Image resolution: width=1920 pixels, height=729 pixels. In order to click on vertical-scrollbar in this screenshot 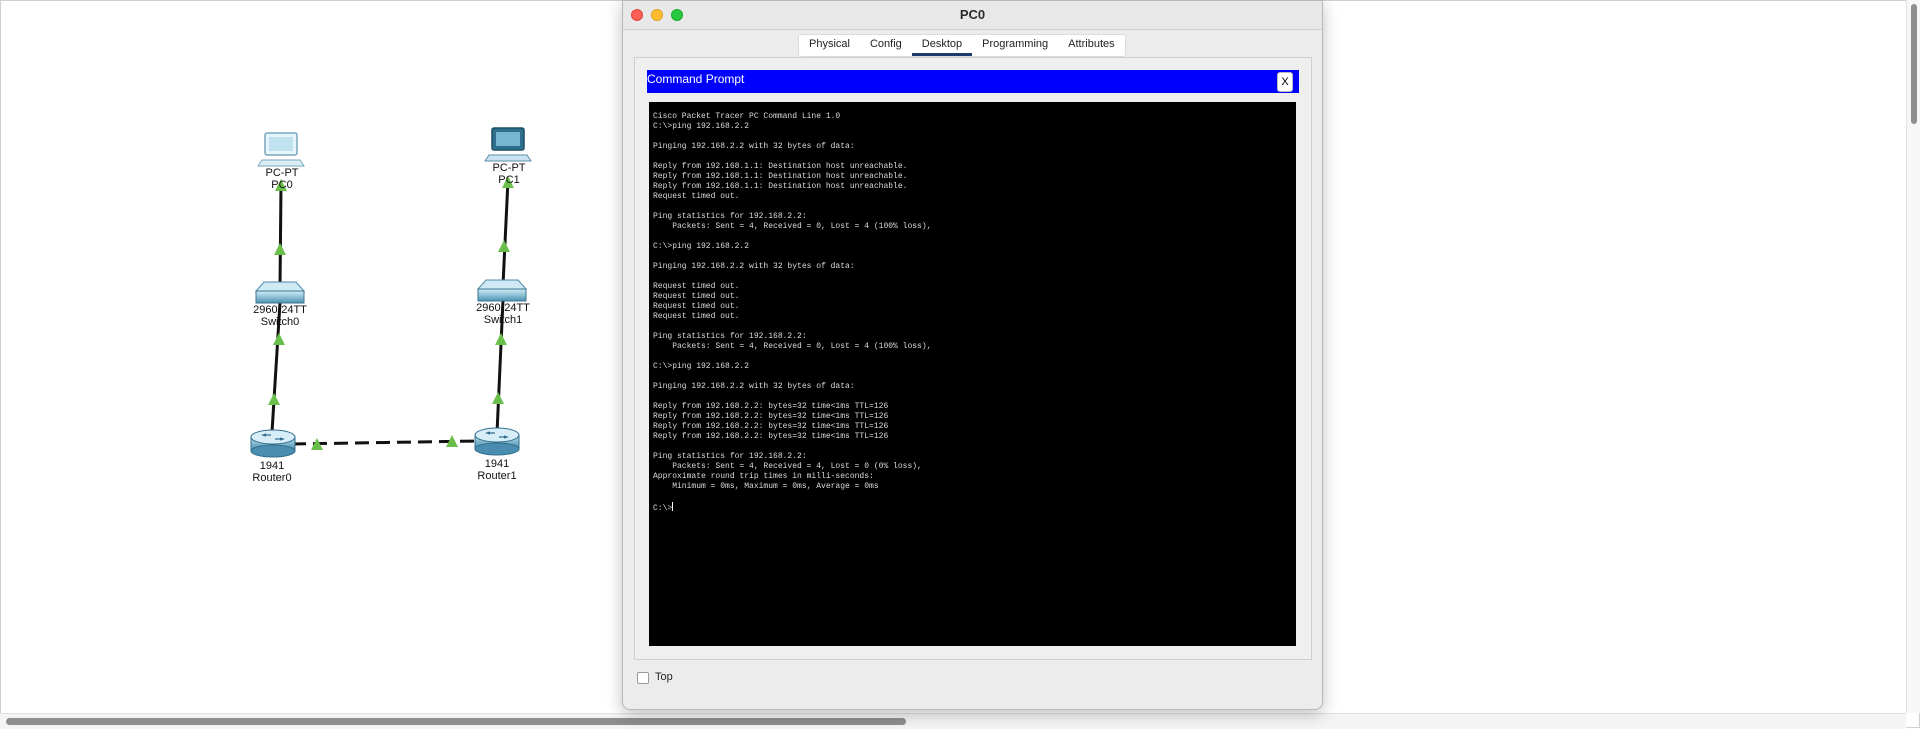, I will do `click(1913, 356)`.